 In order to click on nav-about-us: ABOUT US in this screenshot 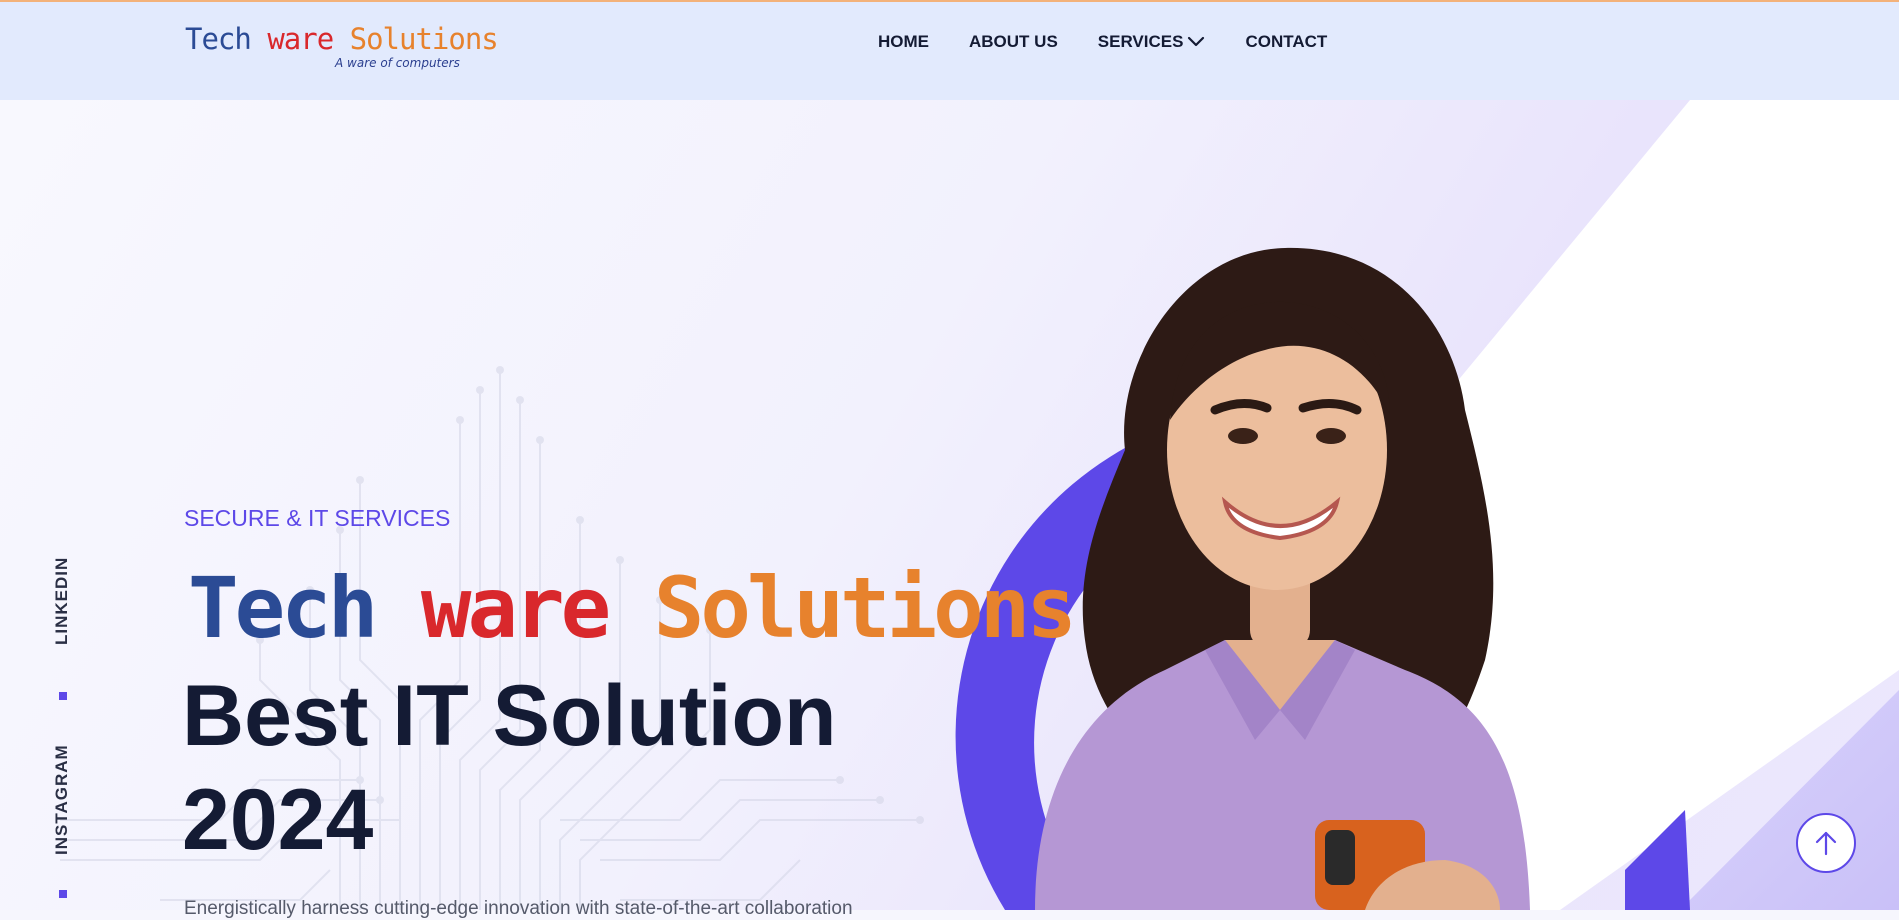, I will do `click(1013, 42)`.